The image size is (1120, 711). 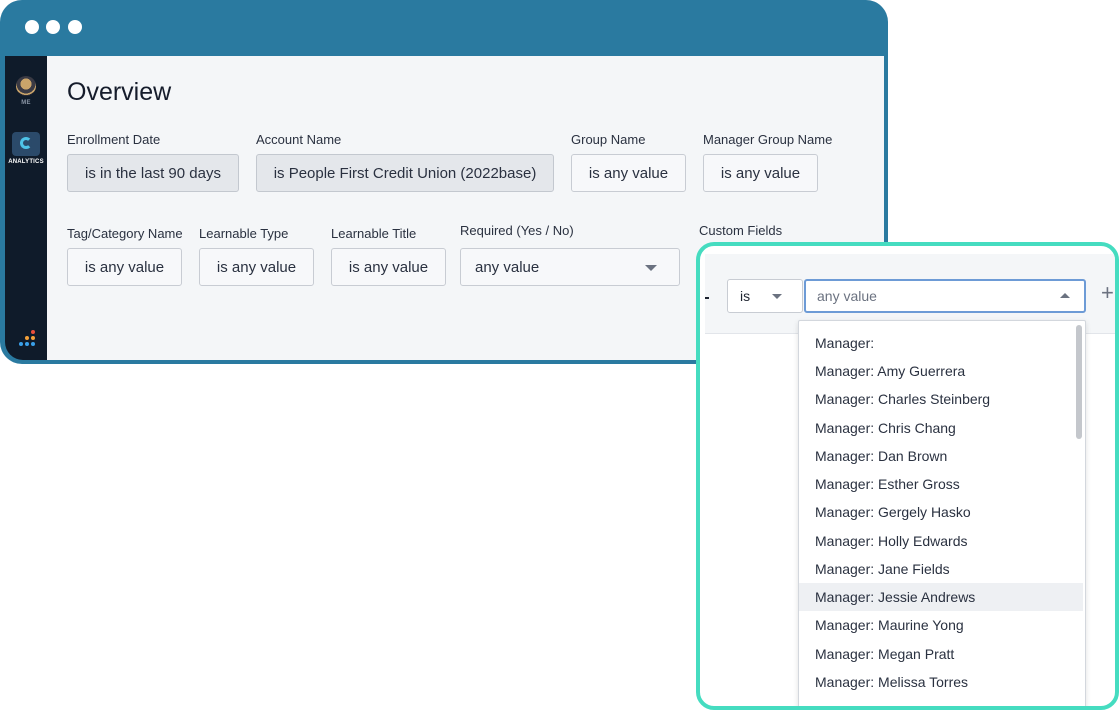 What do you see at coordinates (1107, 293) in the screenshot?
I see `add-filter-button: +` at bounding box center [1107, 293].